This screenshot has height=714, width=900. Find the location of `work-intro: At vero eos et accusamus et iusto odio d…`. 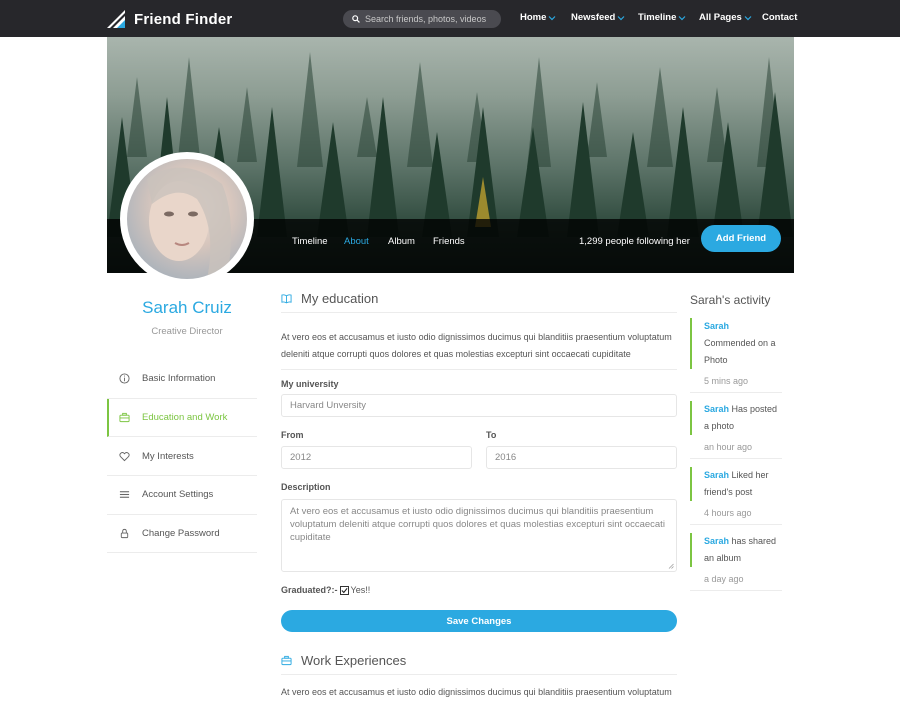

work-intro: At vero eos et accusamus et iusto odio d… is located at coordinates (476, 692).